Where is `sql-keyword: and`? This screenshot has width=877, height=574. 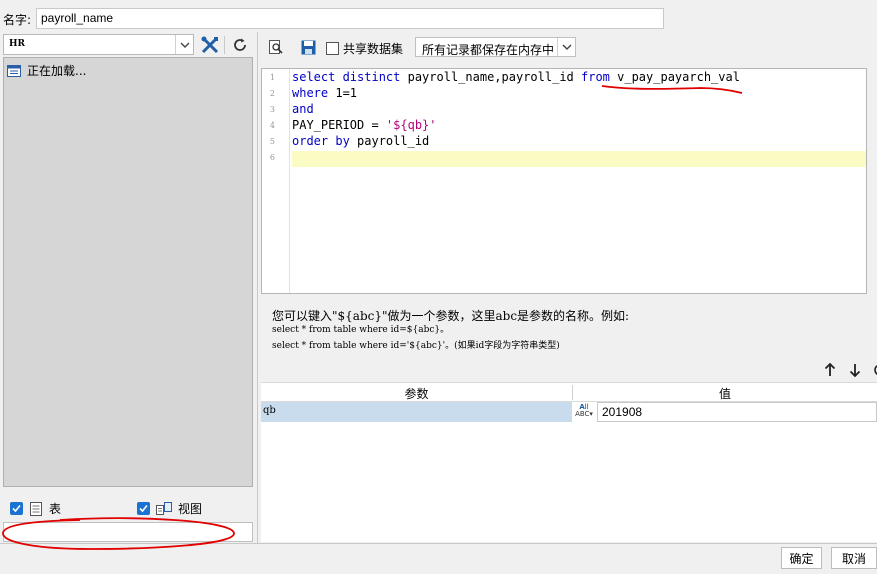 sql-keyword: and is located at coordinates (303, 109).